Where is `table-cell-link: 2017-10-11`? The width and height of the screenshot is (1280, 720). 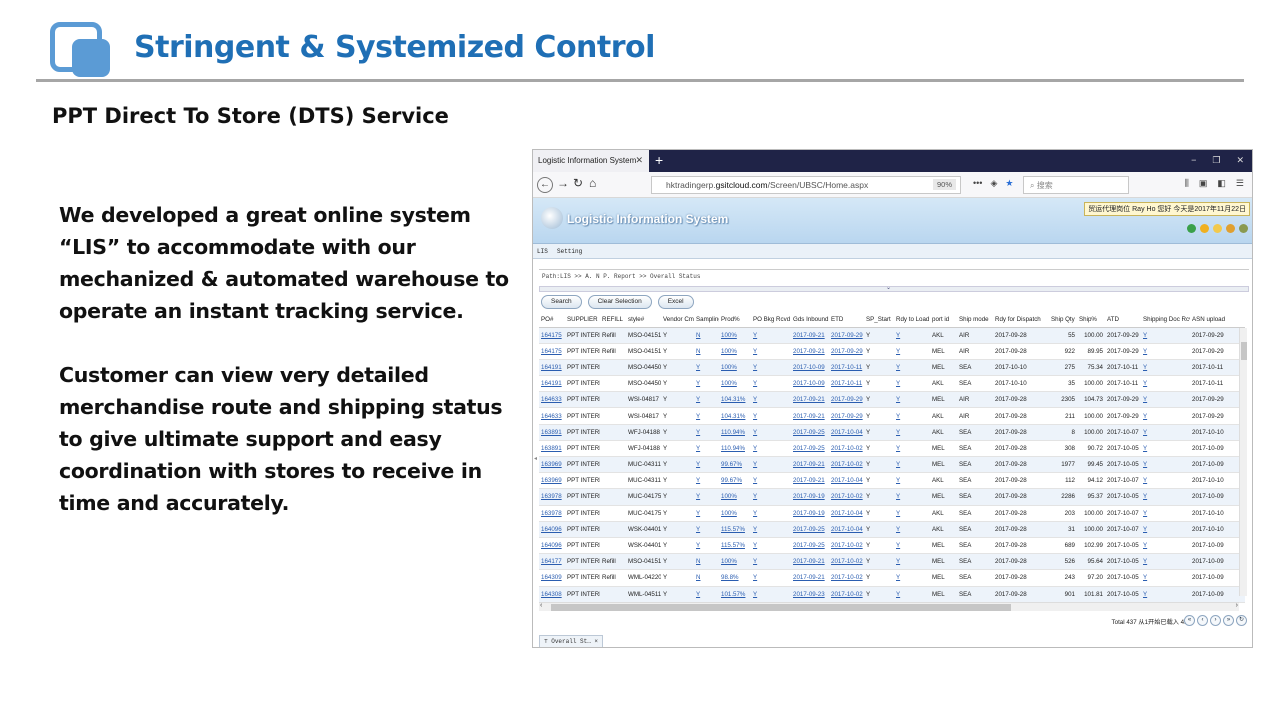
table-cell-link: 2017-10-11 is located at coordinates (846, 384).